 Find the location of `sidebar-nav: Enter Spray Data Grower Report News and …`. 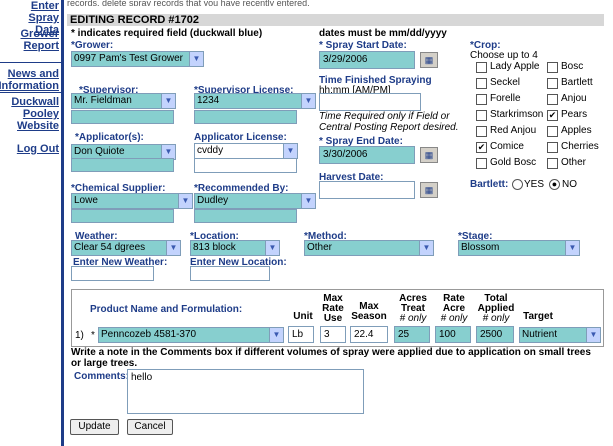

sidebar-nav: Enter Spray Data Grower Report News and … is located at coordinates (32, 223).